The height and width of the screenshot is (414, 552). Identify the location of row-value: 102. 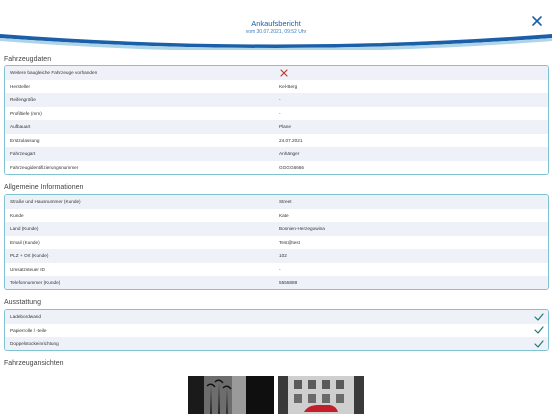
(283, 256).